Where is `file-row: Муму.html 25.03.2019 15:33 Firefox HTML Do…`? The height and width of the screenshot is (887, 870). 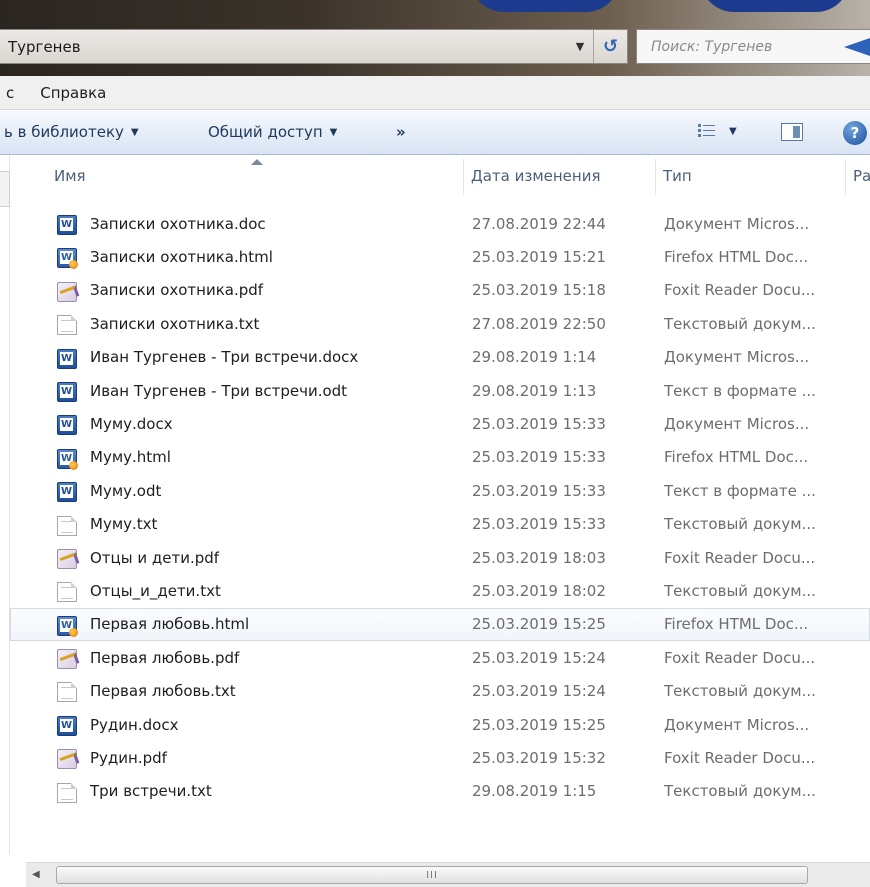 file-row: Муму.html 25.03.2019 15:33 Firefox HTML Do… is located at coordinates (440, 457).